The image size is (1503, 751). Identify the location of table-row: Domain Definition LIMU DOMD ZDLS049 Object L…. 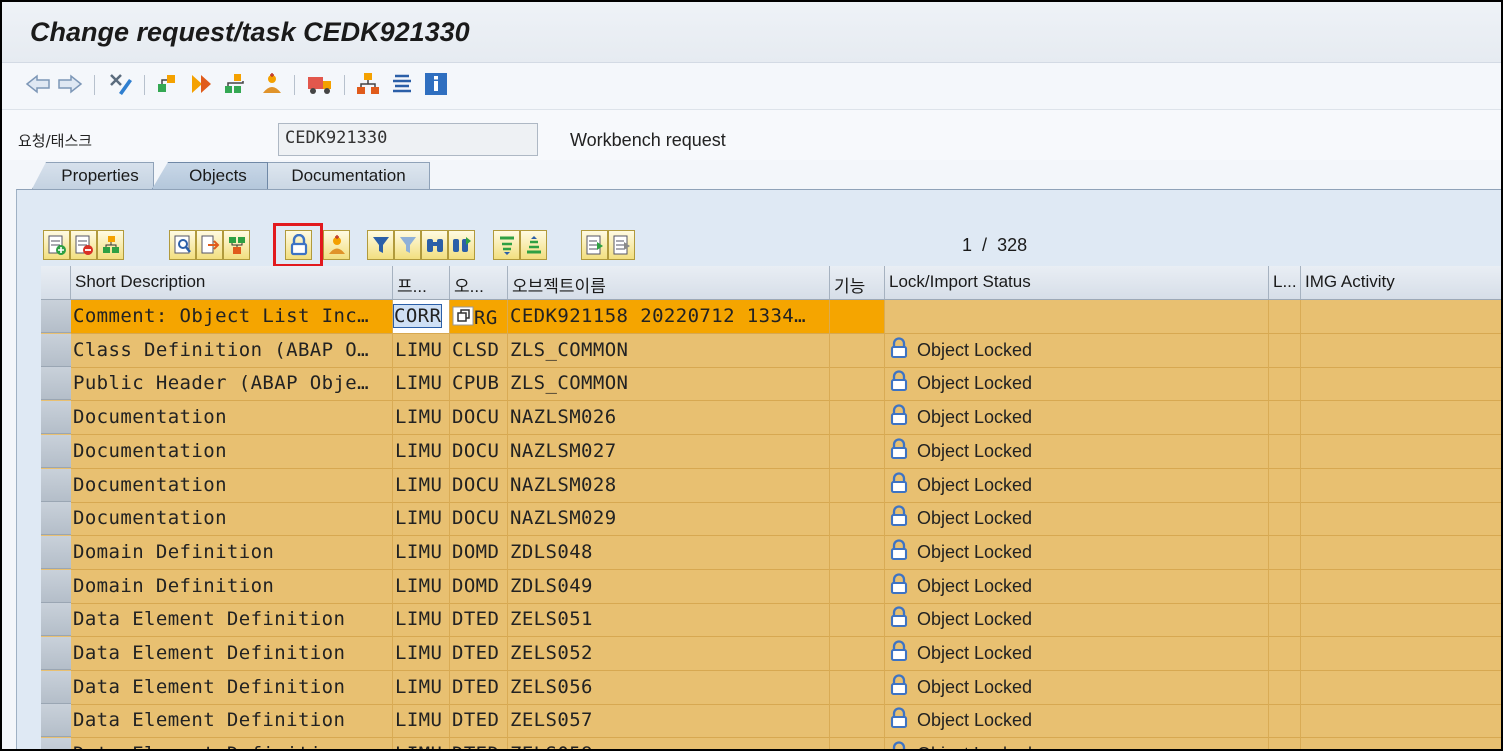
(771, 587).